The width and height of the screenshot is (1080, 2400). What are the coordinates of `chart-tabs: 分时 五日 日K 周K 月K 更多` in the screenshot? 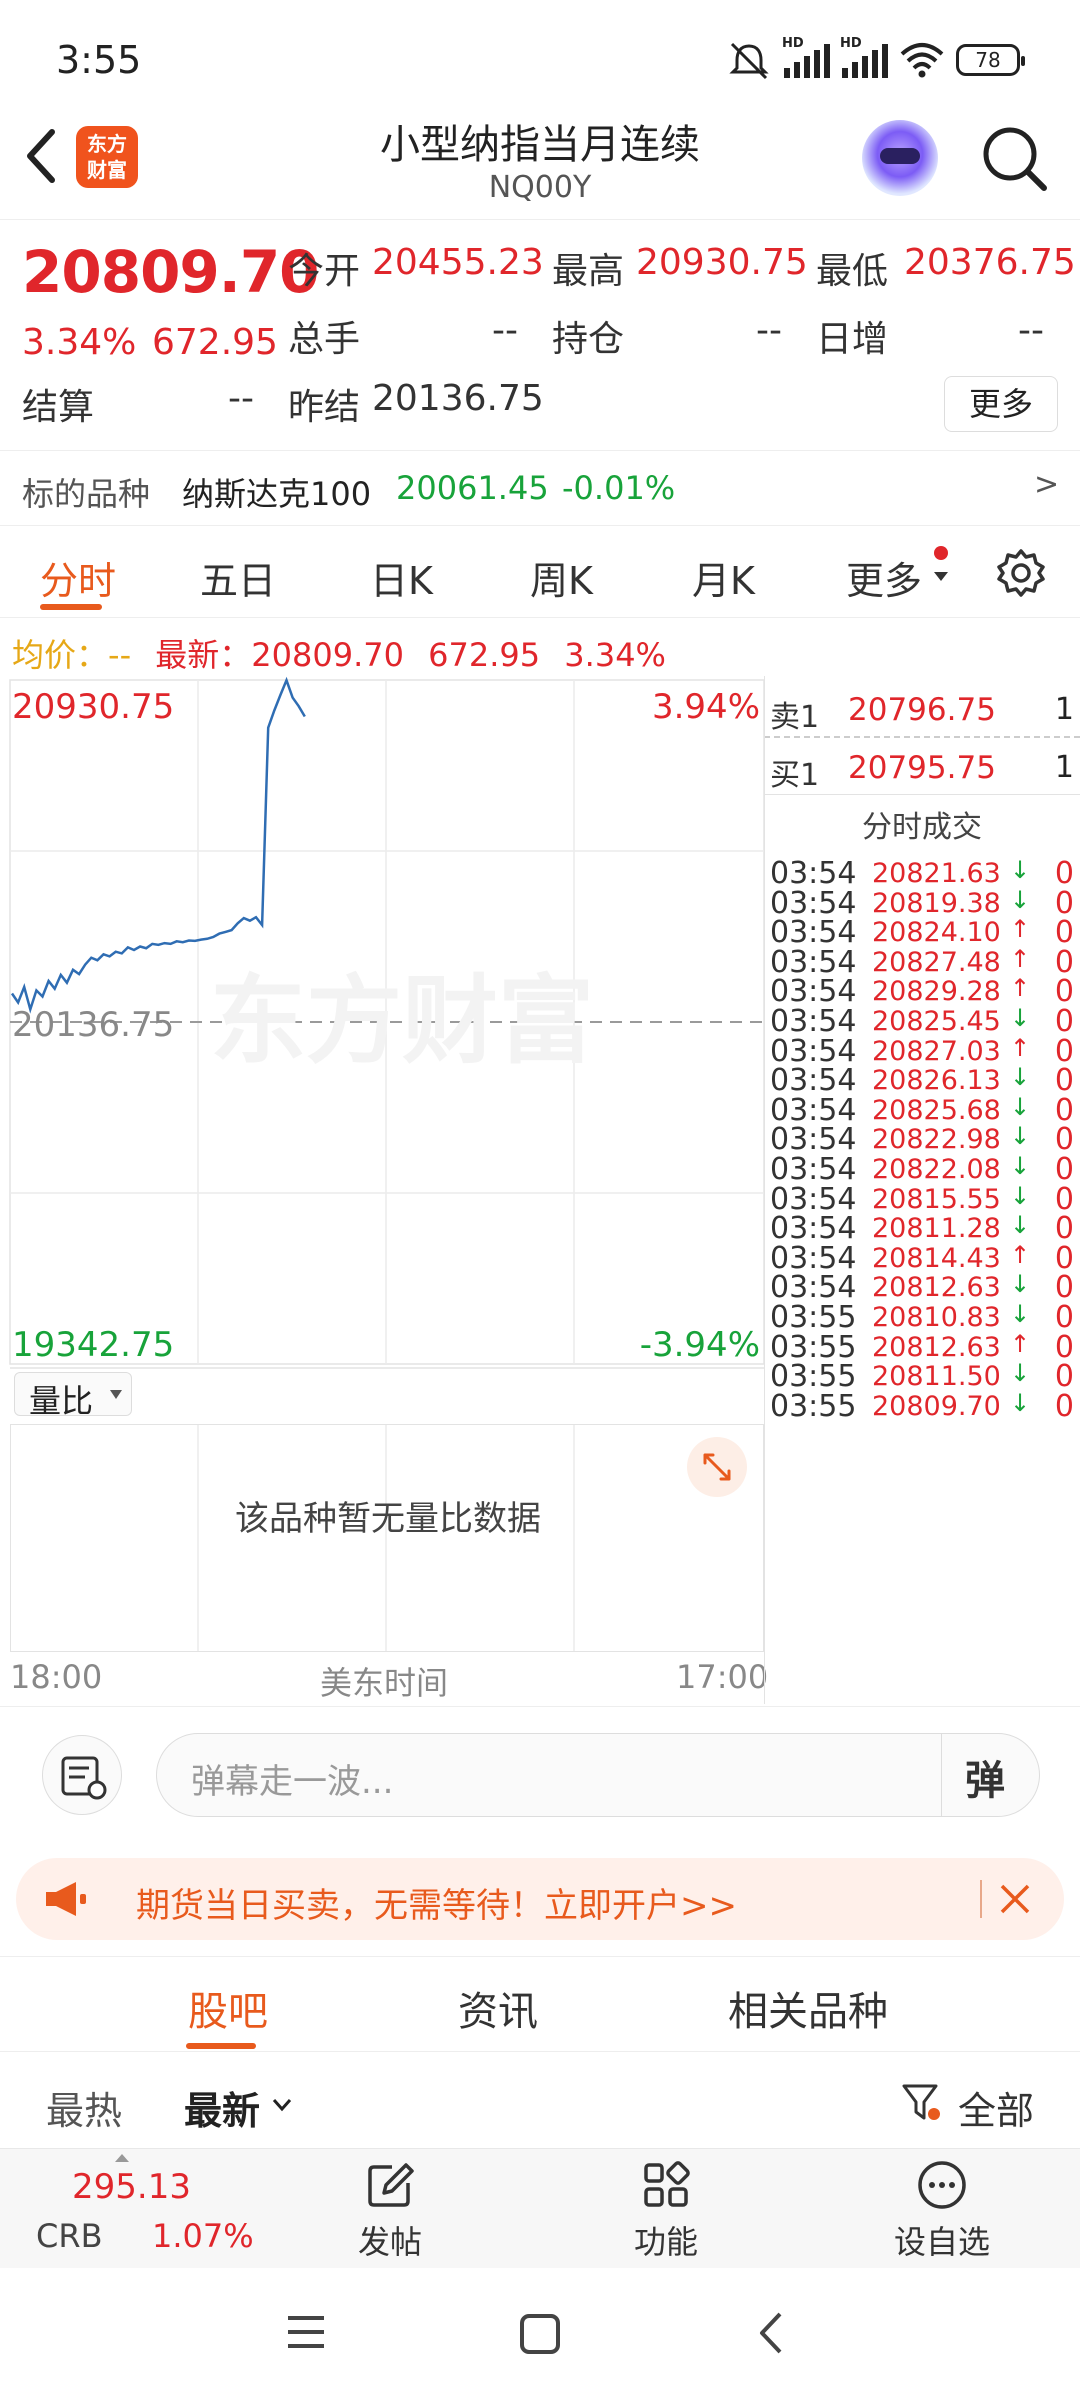 It's located at (540, 572).